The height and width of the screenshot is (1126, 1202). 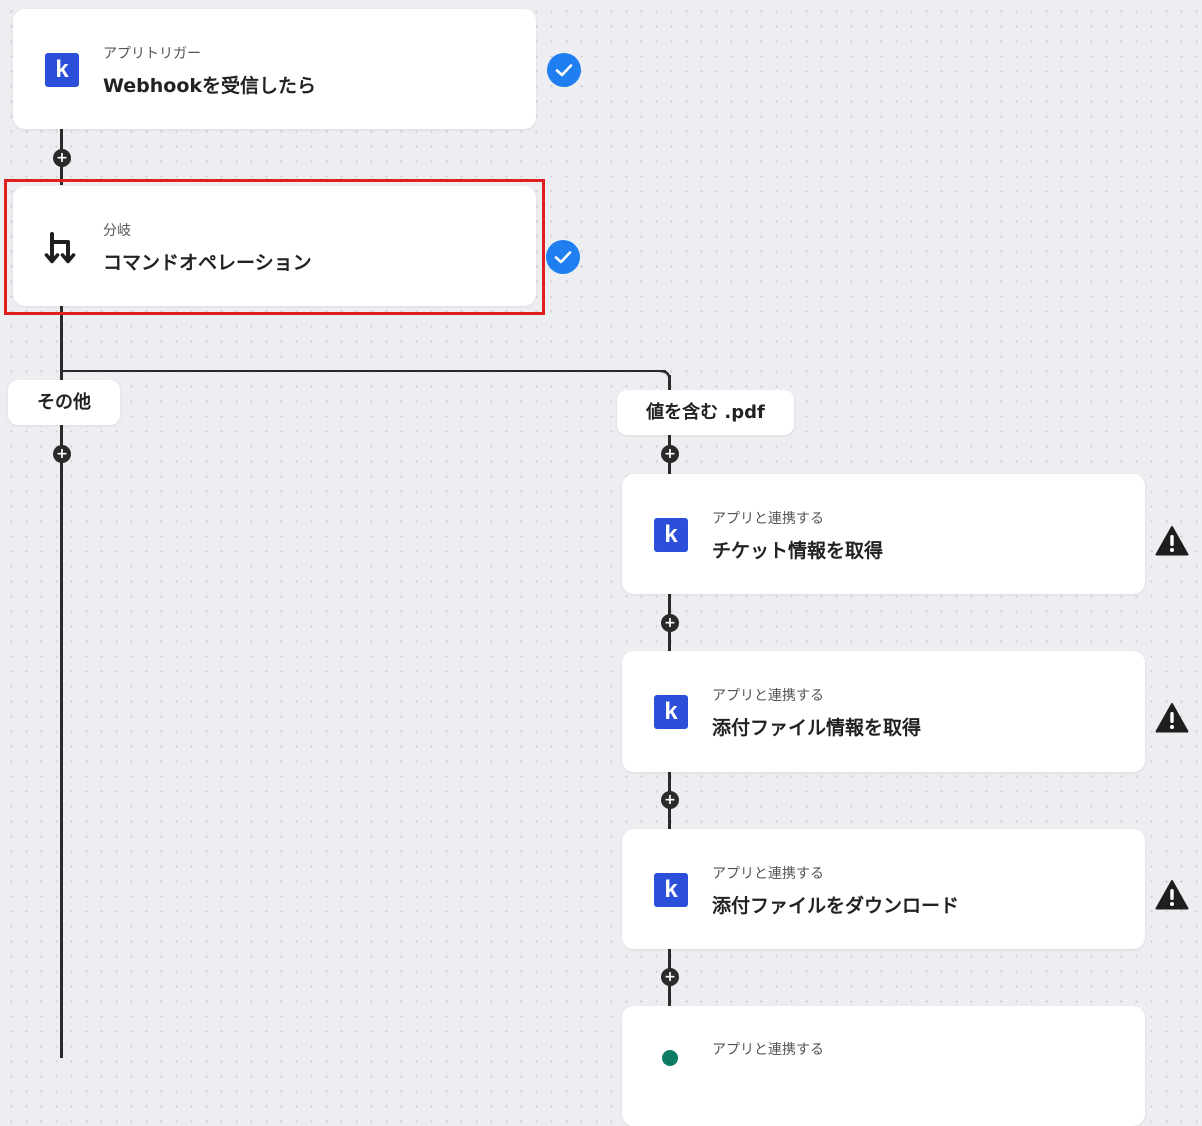 What do you see at coordinates (274, 69) in the screenshot?
I see `trigger-step-card: k アプリトリガー Webhookを受信したら` at bounding box center [274, 69].